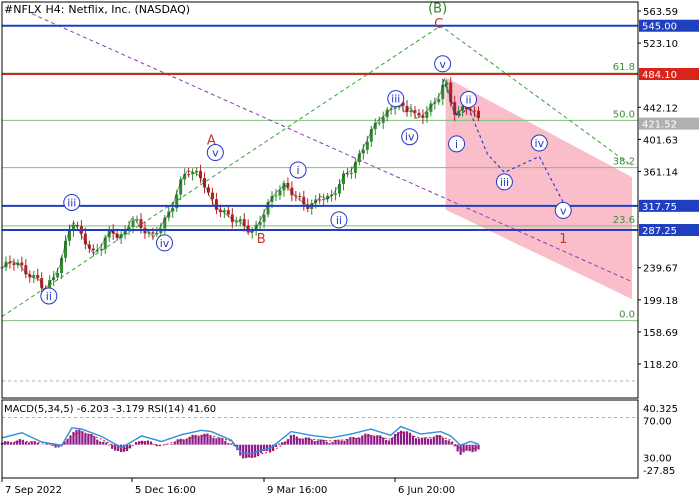 The width and height of the screenshot is (700, 500). What do you see at coordinates (563, 239) in the screenshot?
I see `wave-label: 1` at bounding box center [563, 239].